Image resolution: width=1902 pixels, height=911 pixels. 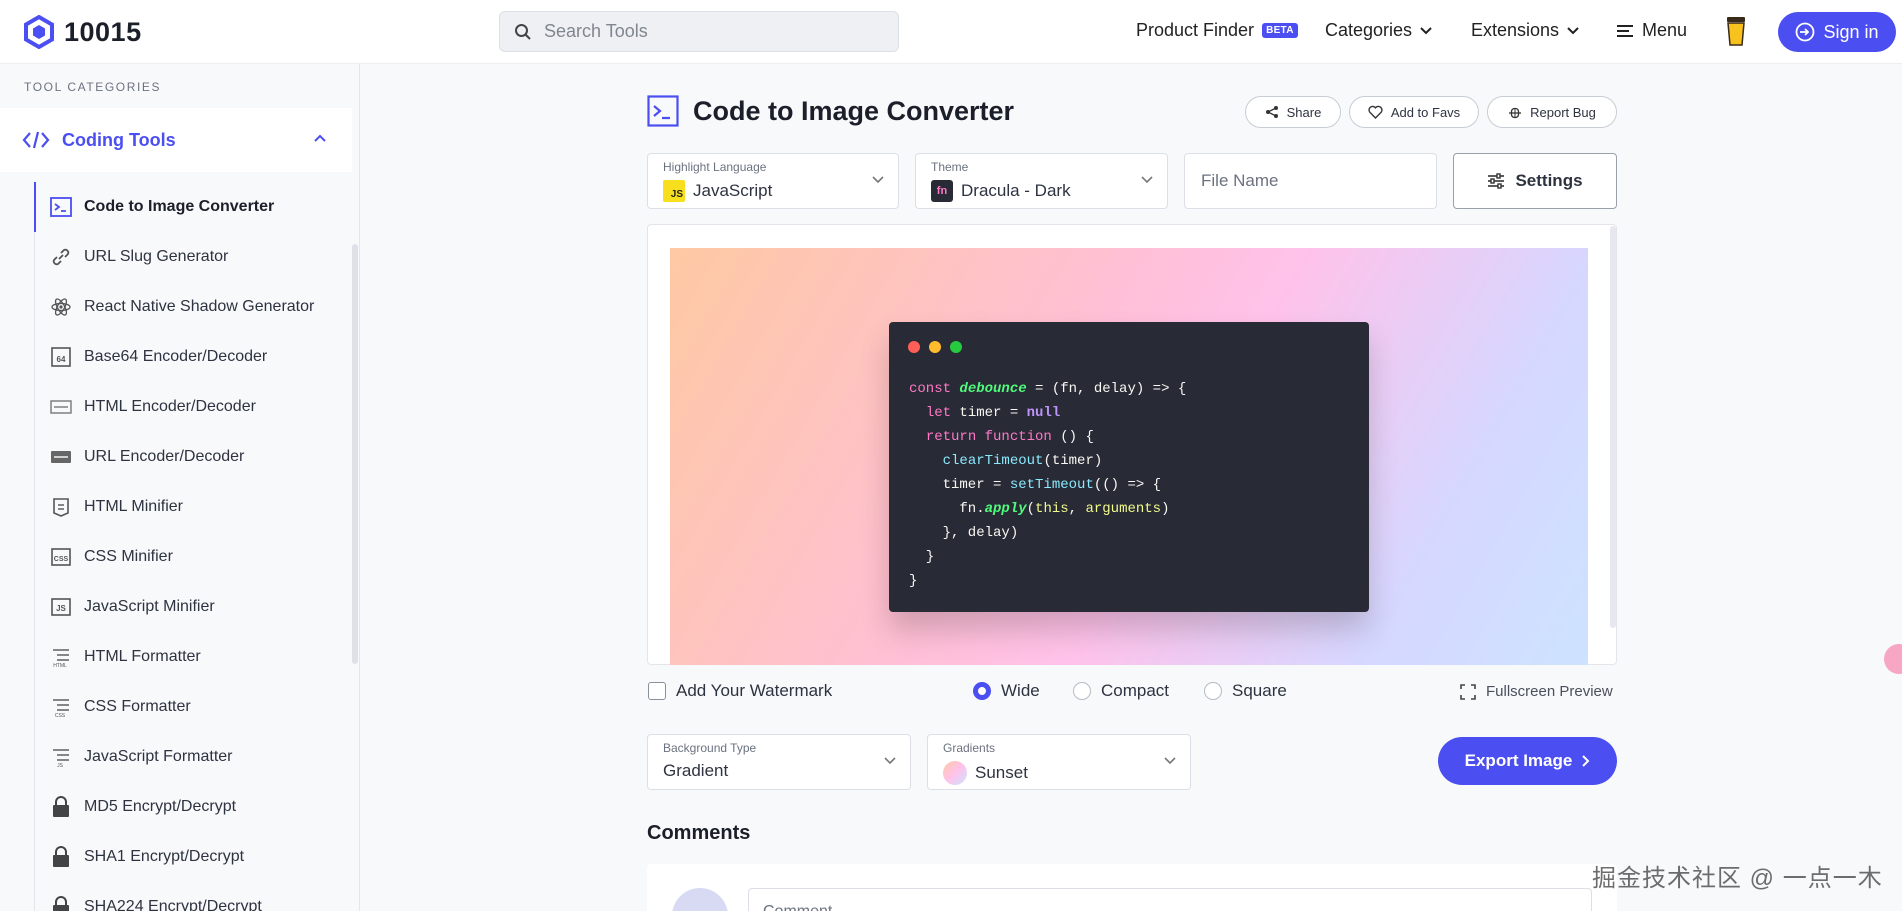 I want to click on language-select: Highlight Language JS JavaScript, so click(x=773, y=181).